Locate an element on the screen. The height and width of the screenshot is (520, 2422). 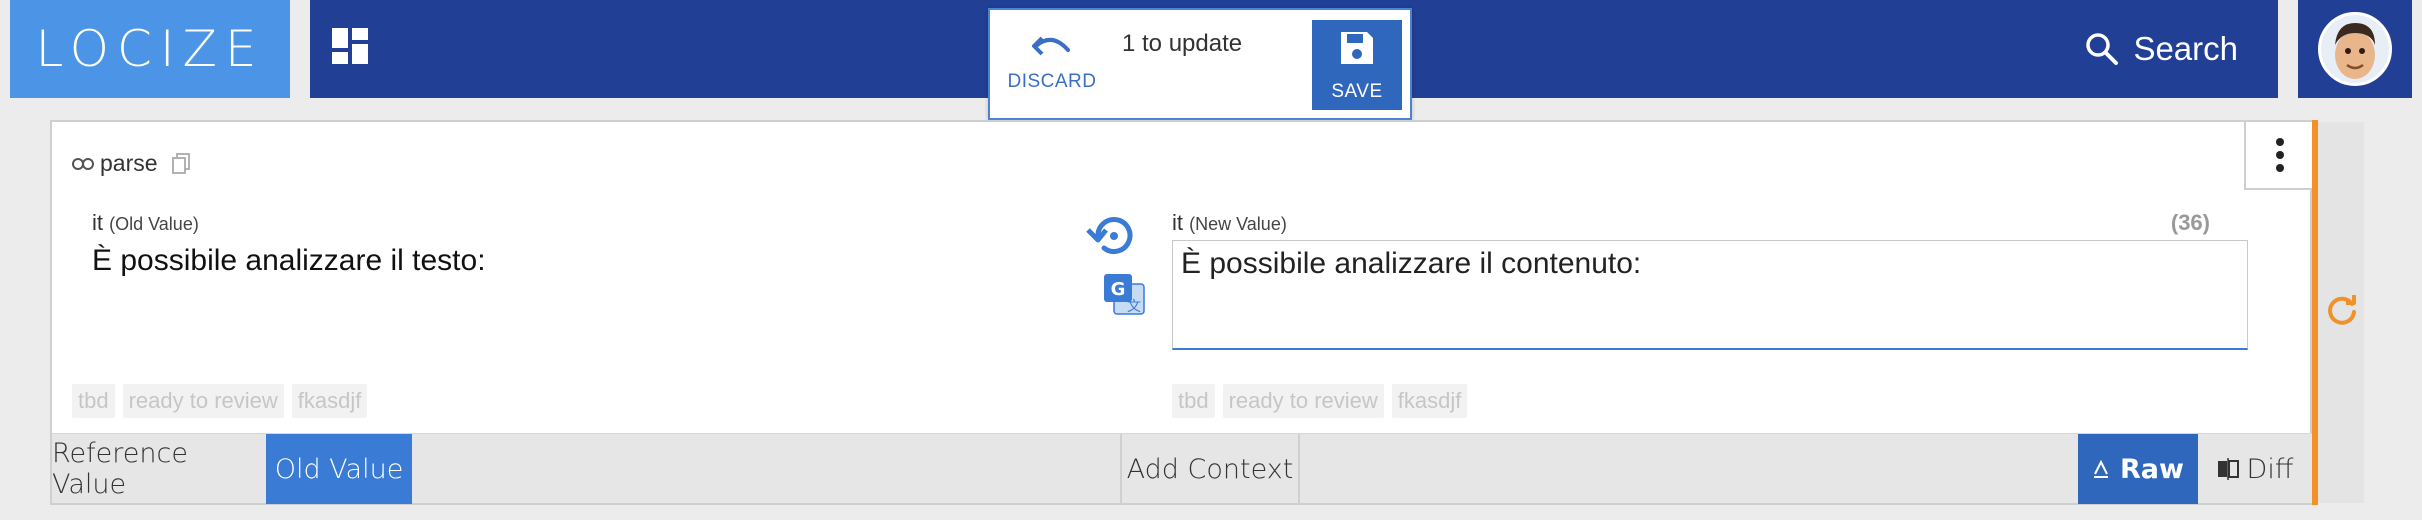
raw-icon is located at coordinates (2101, 469).